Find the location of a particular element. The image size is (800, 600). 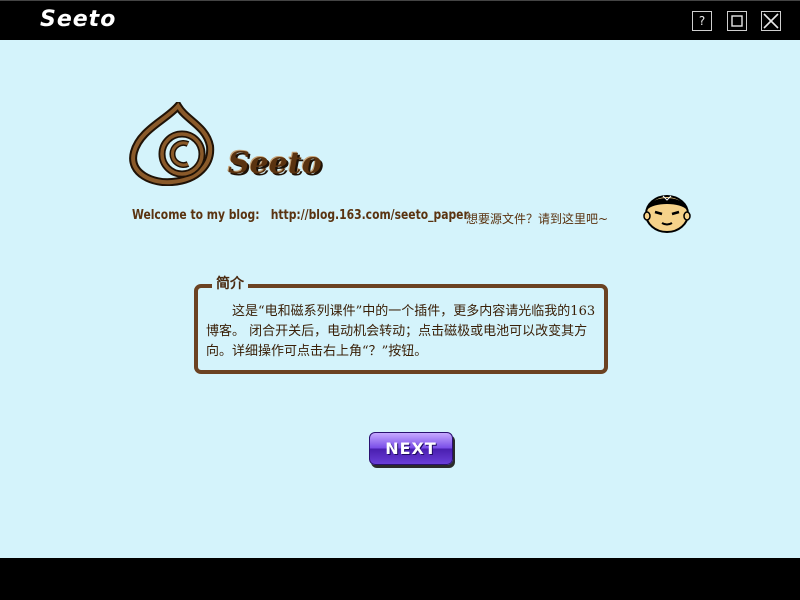

x-icon is located at coordinates (771, 21).